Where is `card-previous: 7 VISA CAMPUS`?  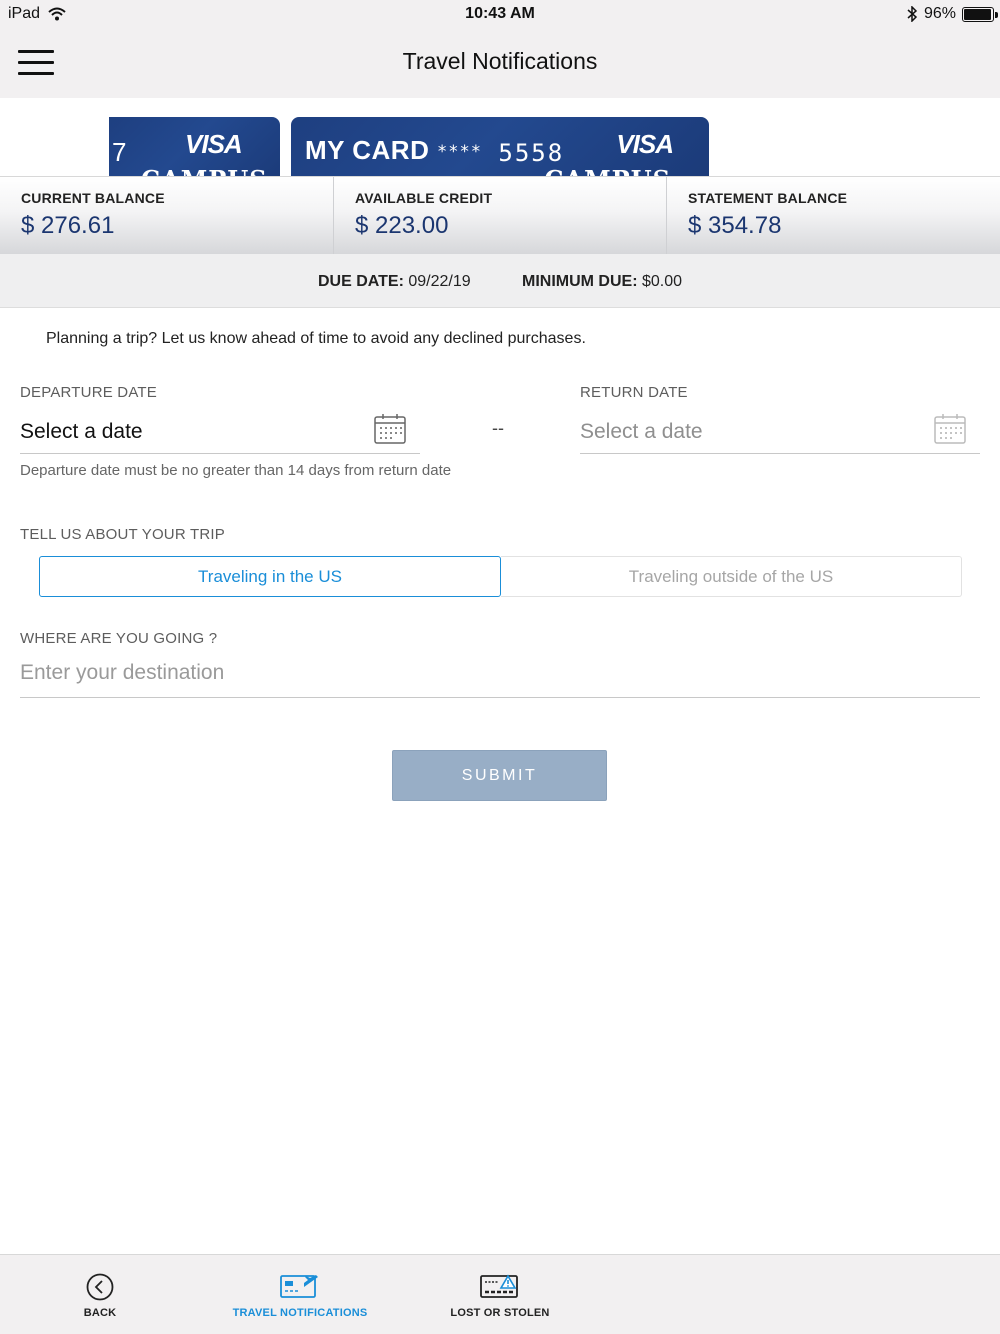 card-previous: 7 VISA CAMPUS is located at coordinates (194, 147).